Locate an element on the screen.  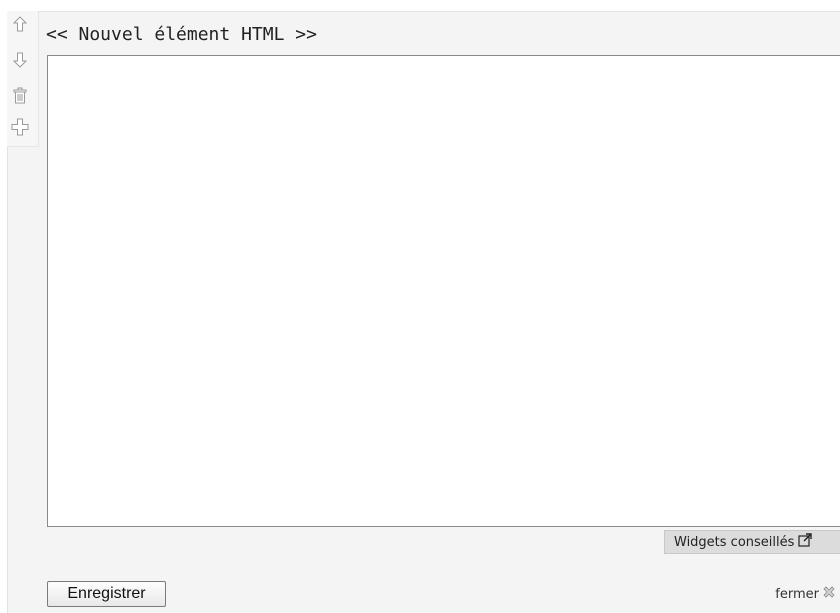
arrow-up-icon is located at coordinates (20, 24).